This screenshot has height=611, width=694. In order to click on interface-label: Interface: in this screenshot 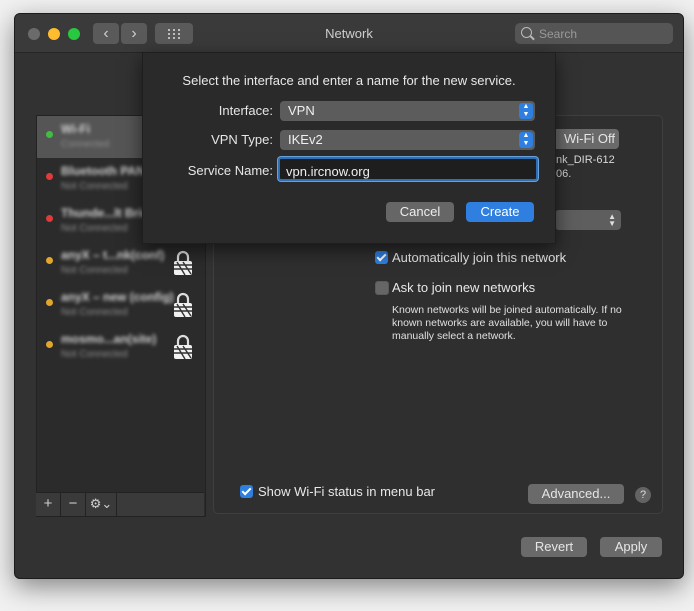, I will do `click(245, 110)`.